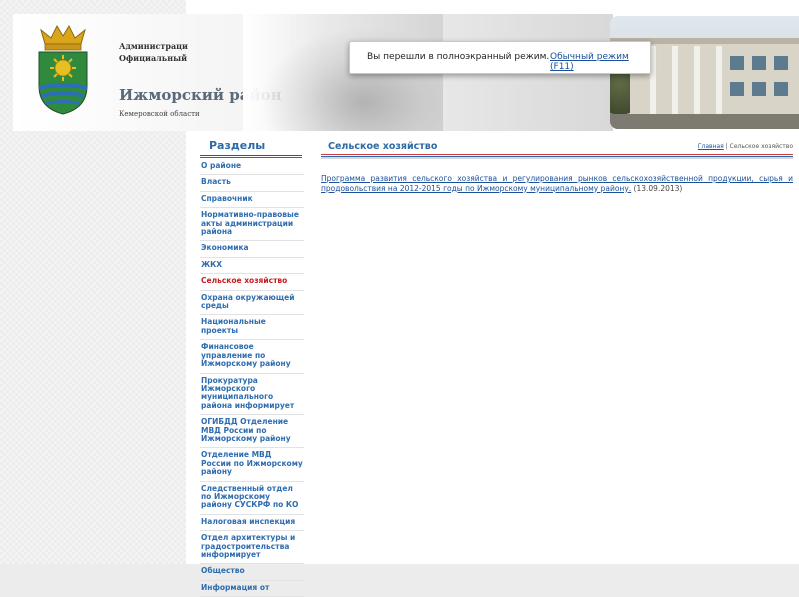 This screenshot has width=799, height=597. Describe the element at coordinates (252, 589) in the screenshot. I see `sidebar-item-informaciya: Информация от` at that location.